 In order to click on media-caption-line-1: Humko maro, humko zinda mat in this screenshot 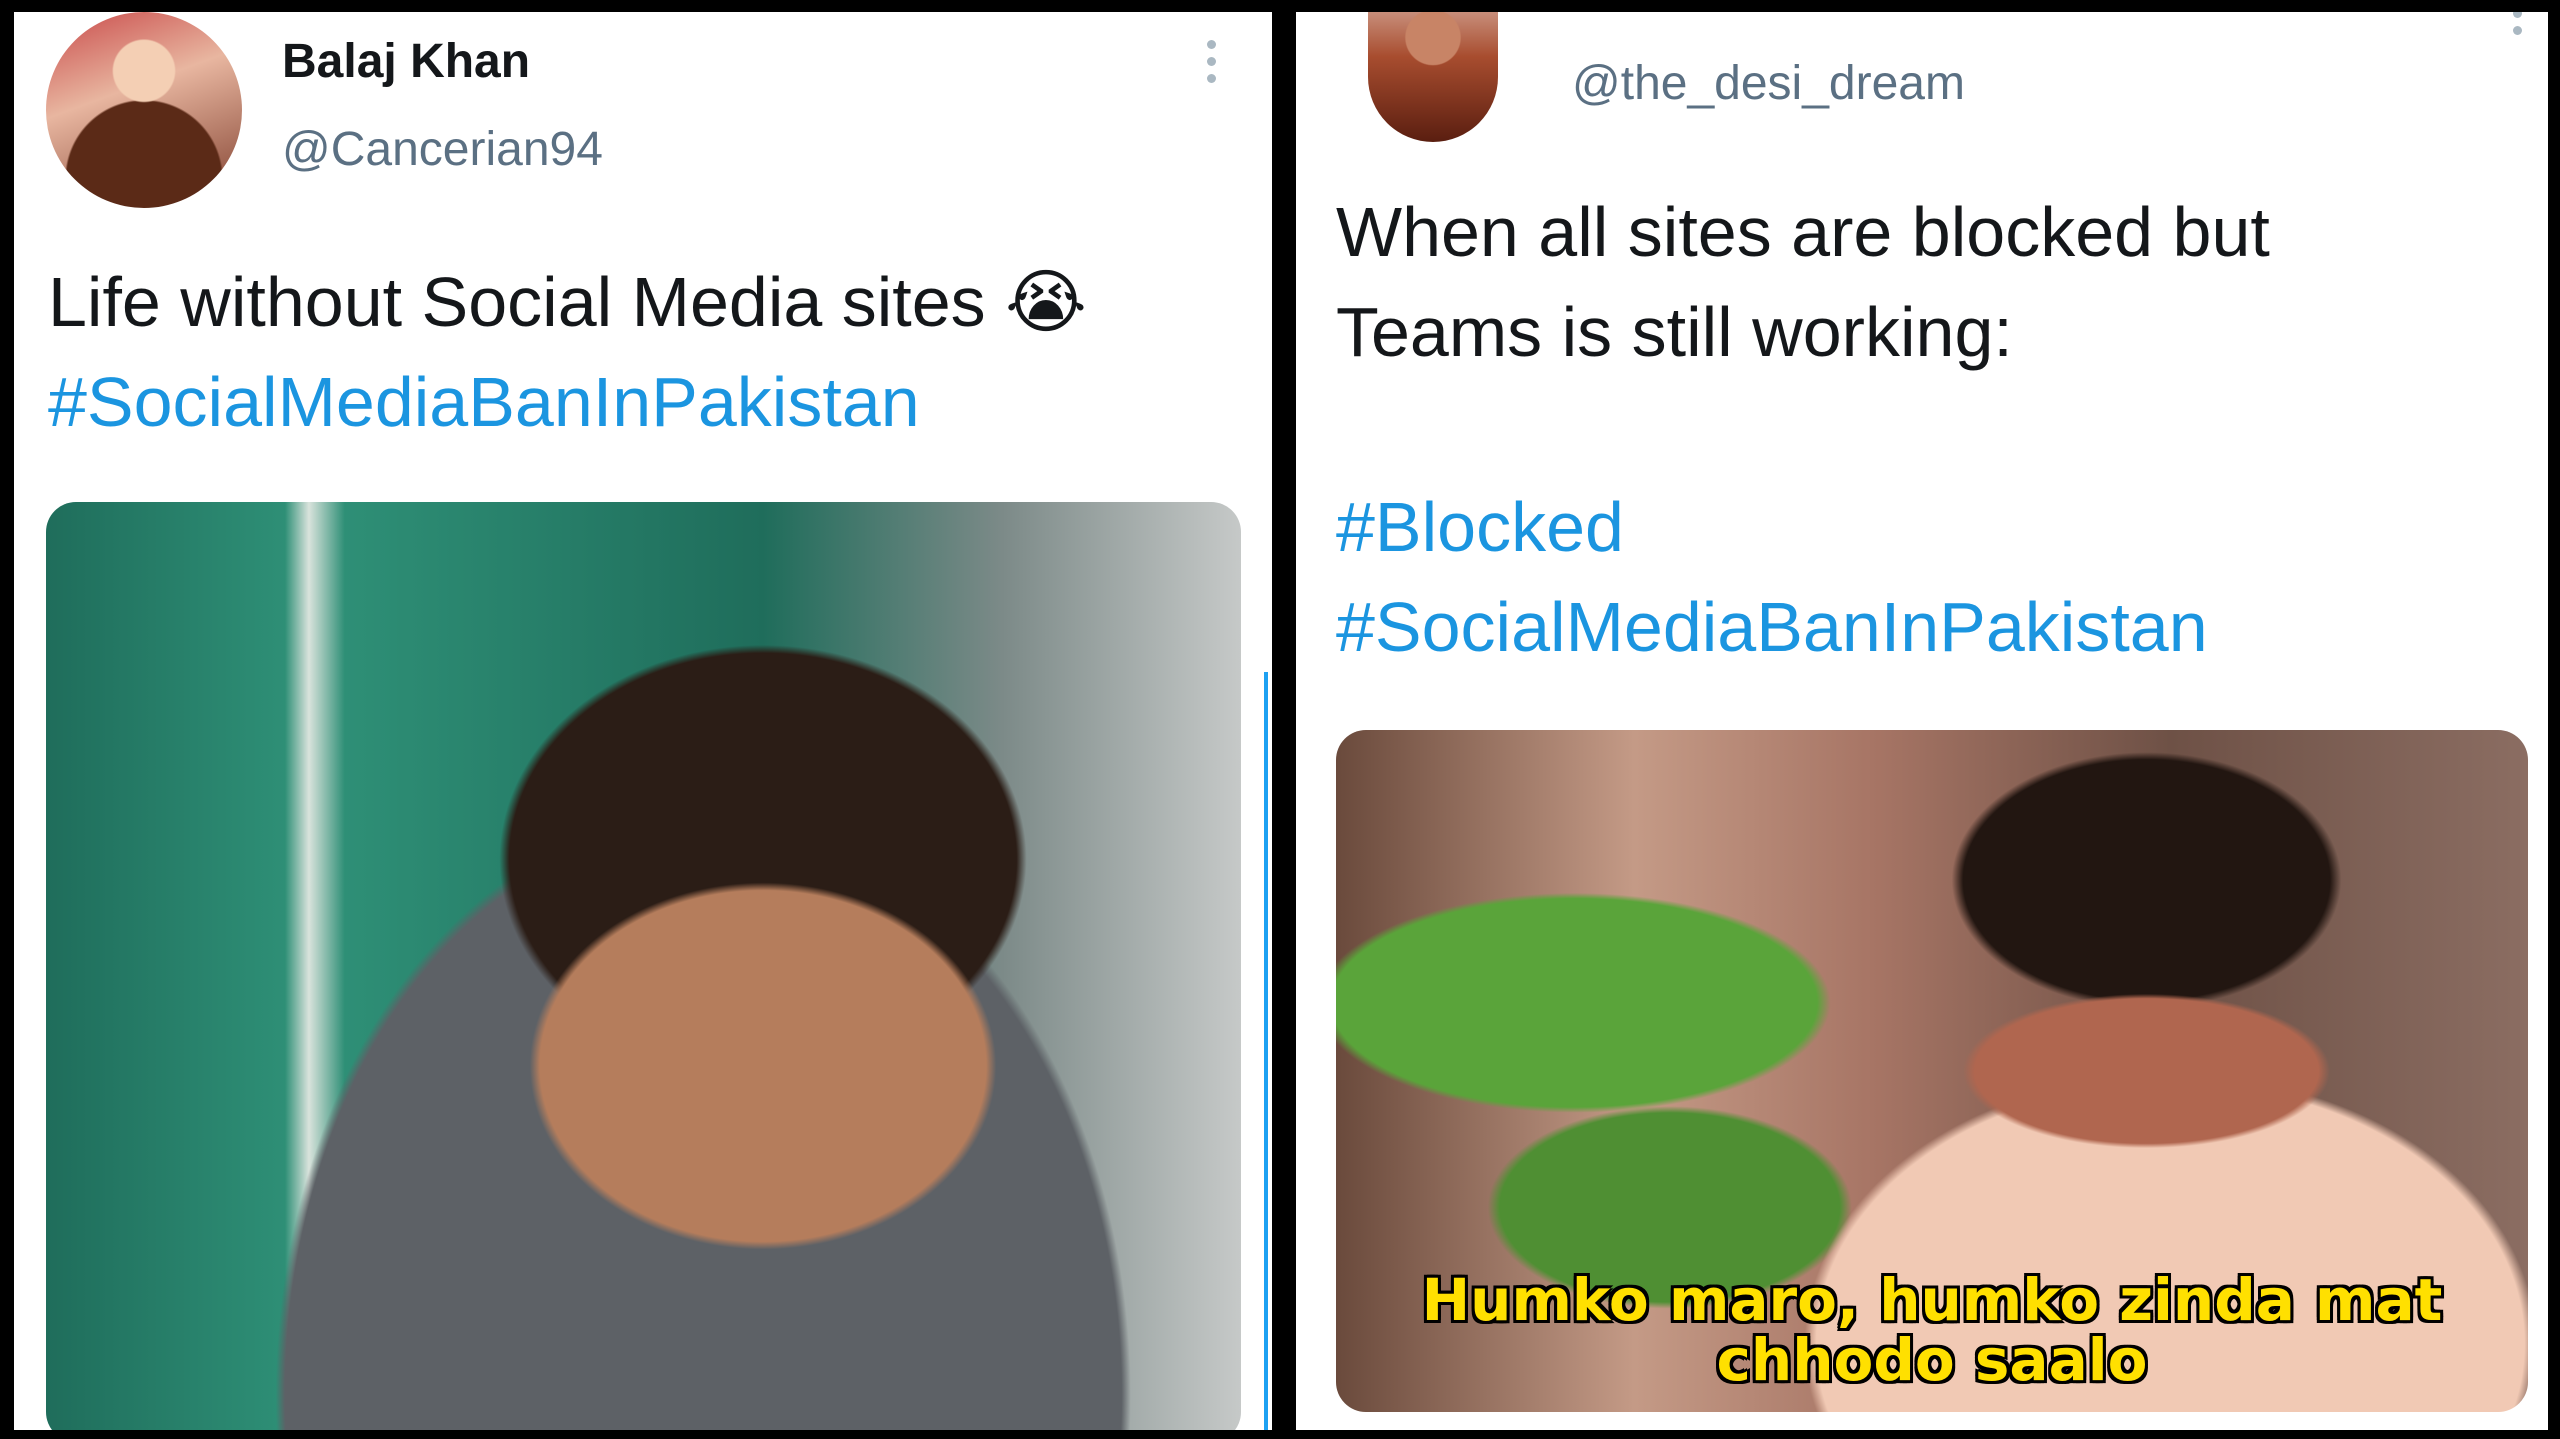, I will do `click(1932, 1300)`.